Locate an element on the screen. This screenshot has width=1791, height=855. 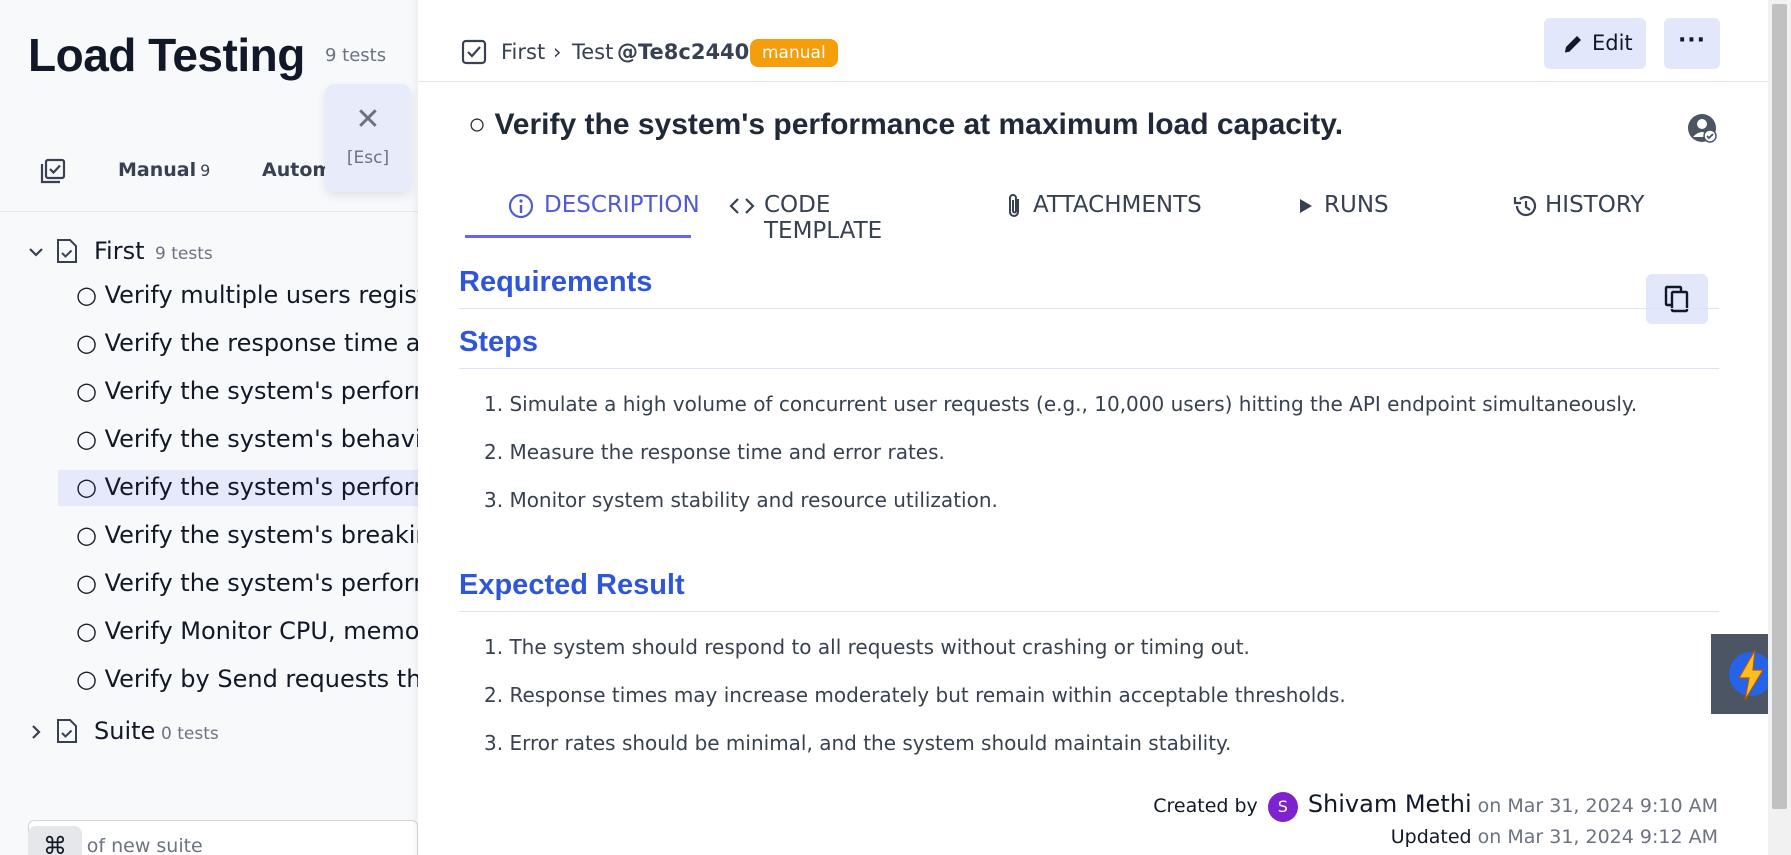
detail-header: First › Test @Te8c24402 manual Edit ··· is located at coordinates (1093, 41).